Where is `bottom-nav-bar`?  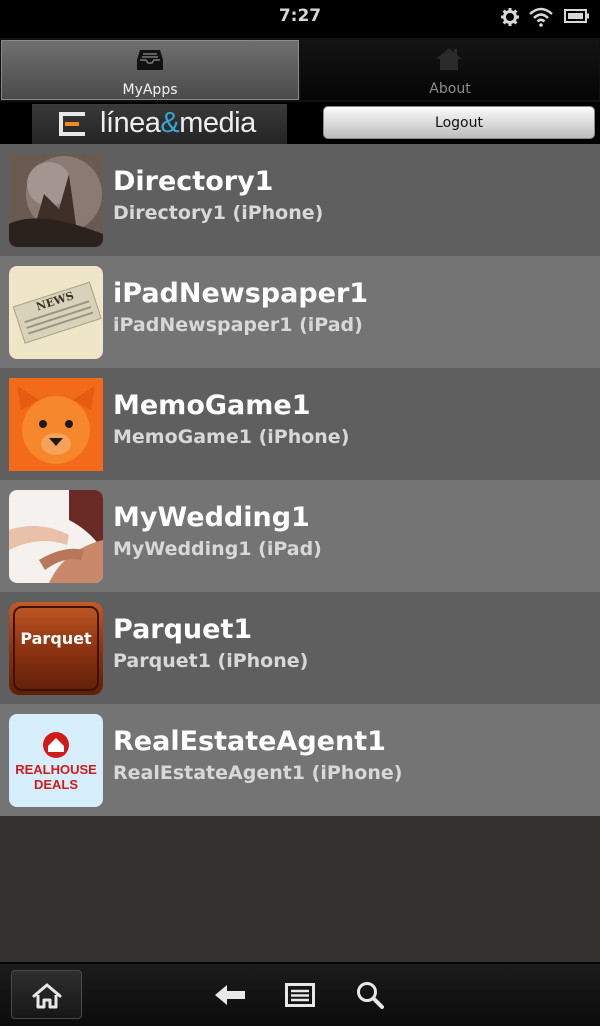 bottom-nav-bar is located at coordinates (300, 994).